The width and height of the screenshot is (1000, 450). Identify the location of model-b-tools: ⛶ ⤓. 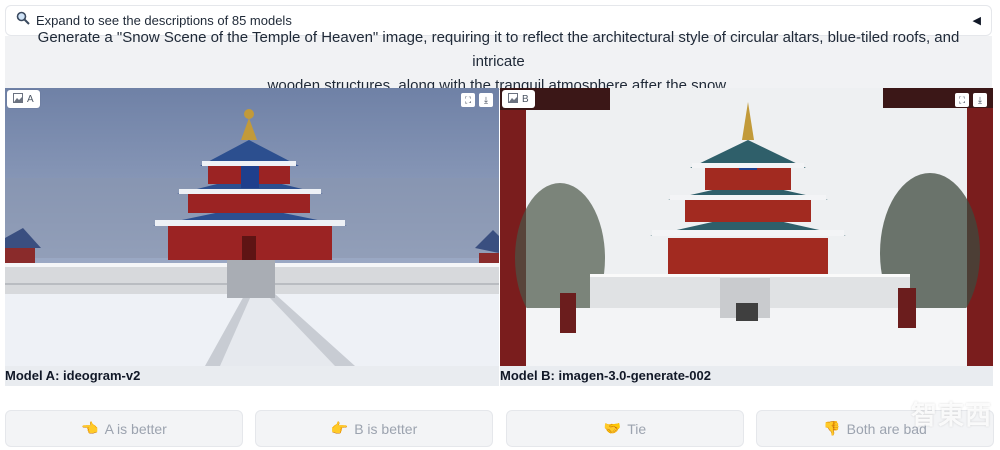
(971, 100).